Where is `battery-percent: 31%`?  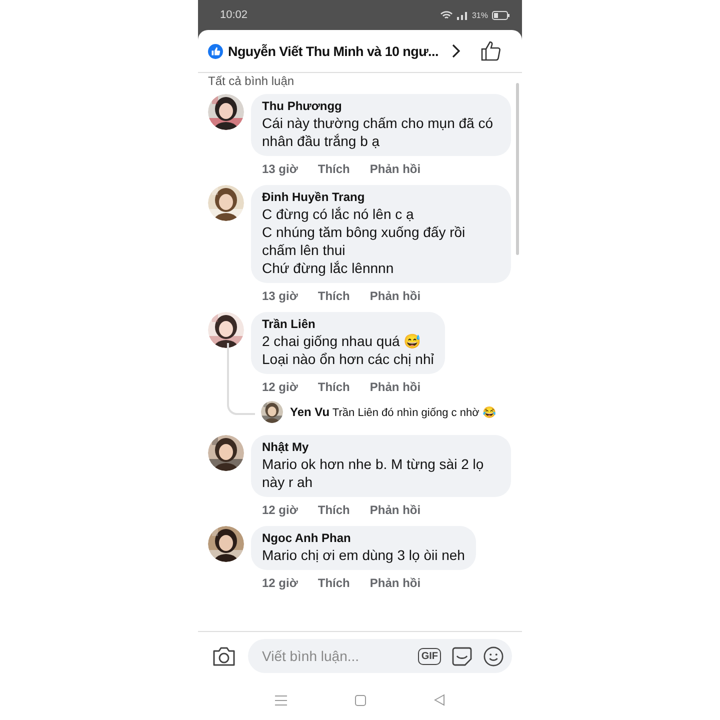 battery-percent: 31% is located at coordinates (480, 15).